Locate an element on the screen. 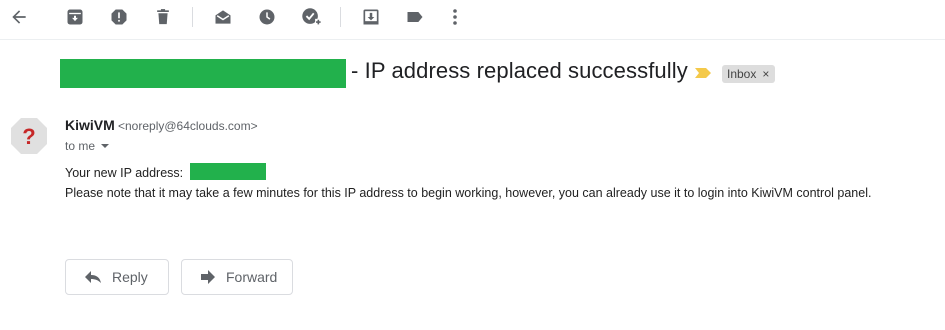 The image size is (945, 330). forward-icon is located at coordinates (208, 277).